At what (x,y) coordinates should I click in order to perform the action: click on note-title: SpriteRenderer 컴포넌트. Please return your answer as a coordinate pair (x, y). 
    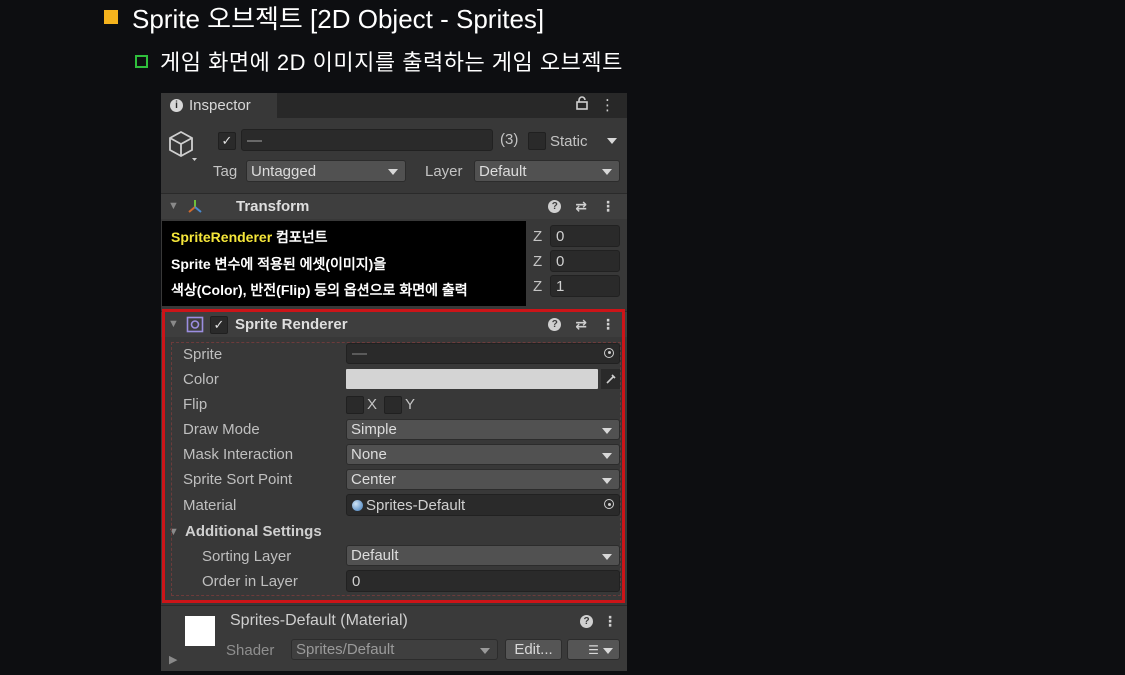
    Looking at the image, I should click on (348, 237).